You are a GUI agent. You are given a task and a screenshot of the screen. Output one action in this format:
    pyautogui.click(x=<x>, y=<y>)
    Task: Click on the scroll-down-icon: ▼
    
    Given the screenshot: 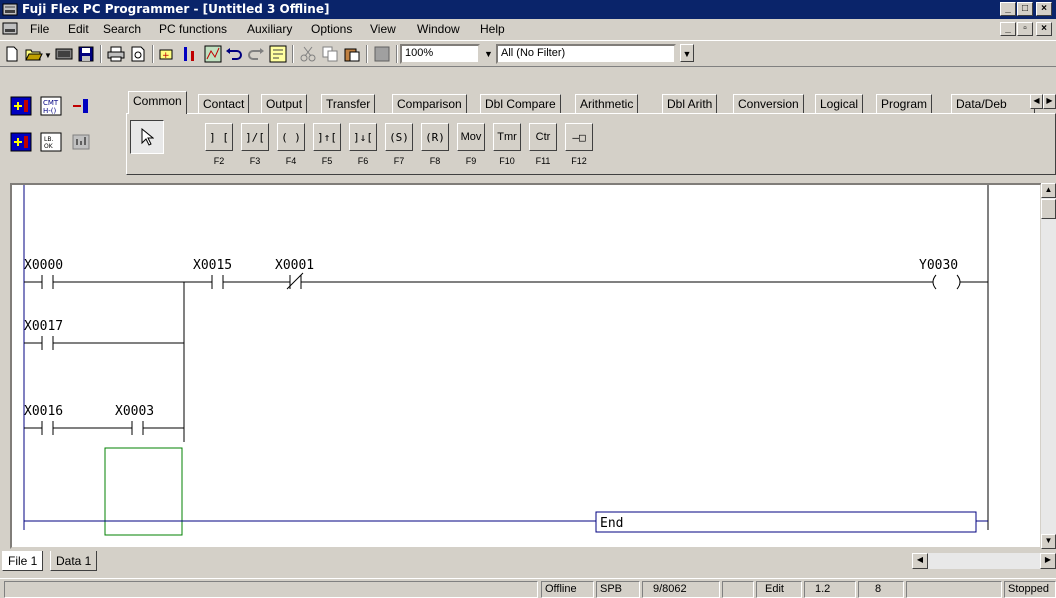 What is the action you would take?
    pyautogui.click(x=1048, y=541)
    